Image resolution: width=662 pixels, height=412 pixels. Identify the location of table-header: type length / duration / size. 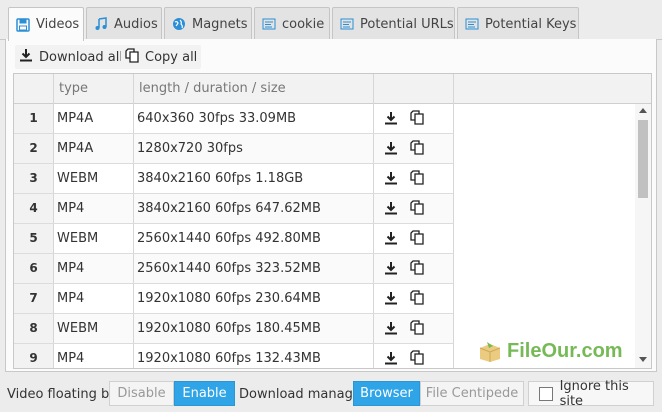
(332, 89).